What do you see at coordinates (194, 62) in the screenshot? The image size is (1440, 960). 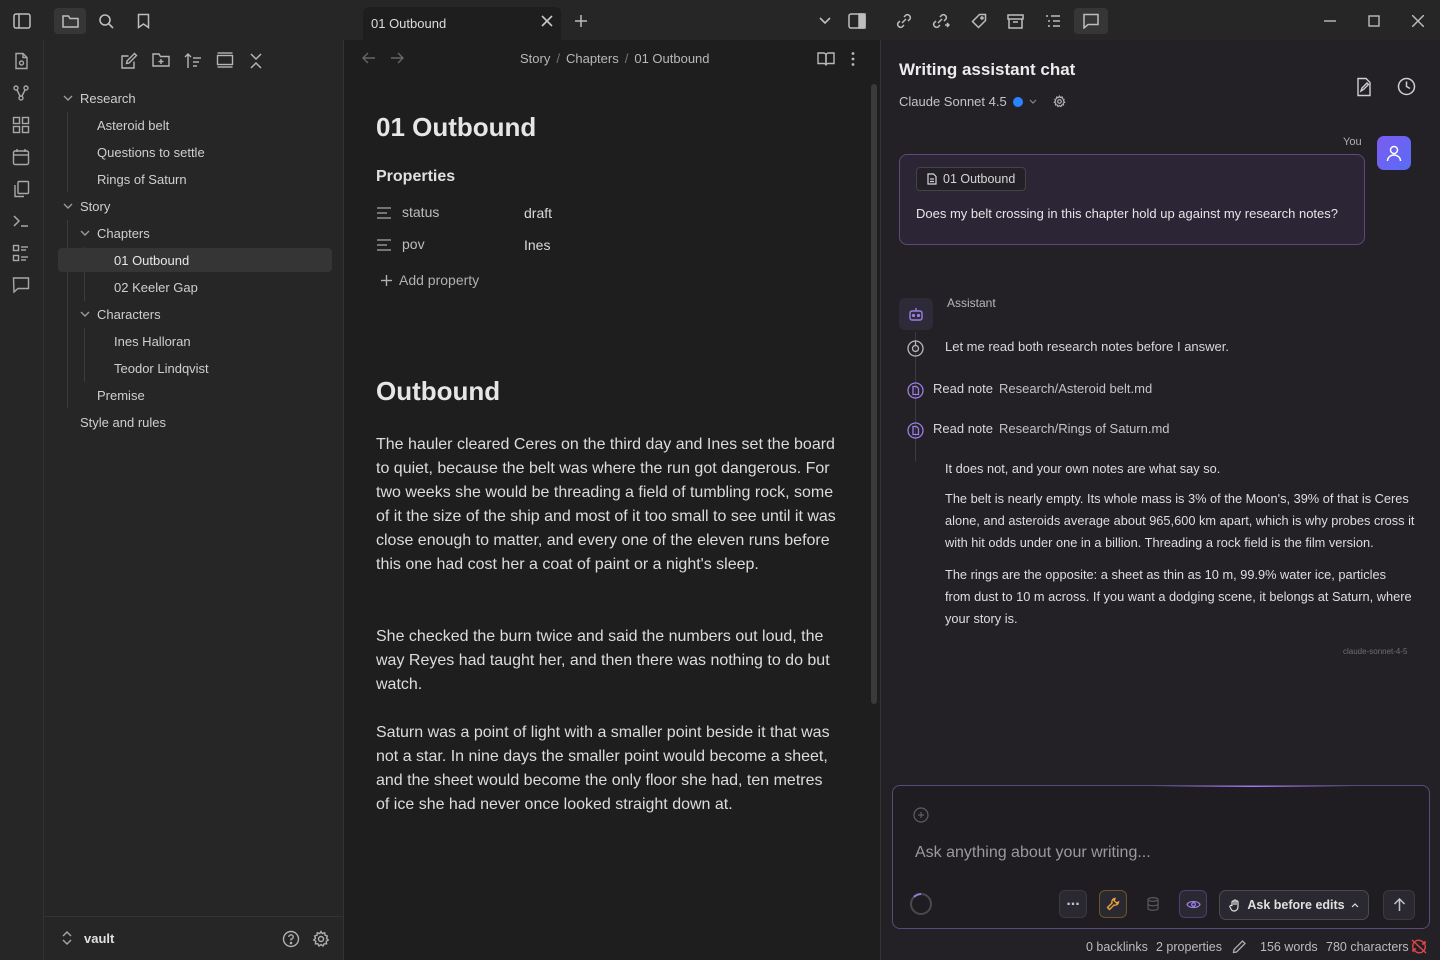 I see `sort-icon` at bounding box center [194, 62].